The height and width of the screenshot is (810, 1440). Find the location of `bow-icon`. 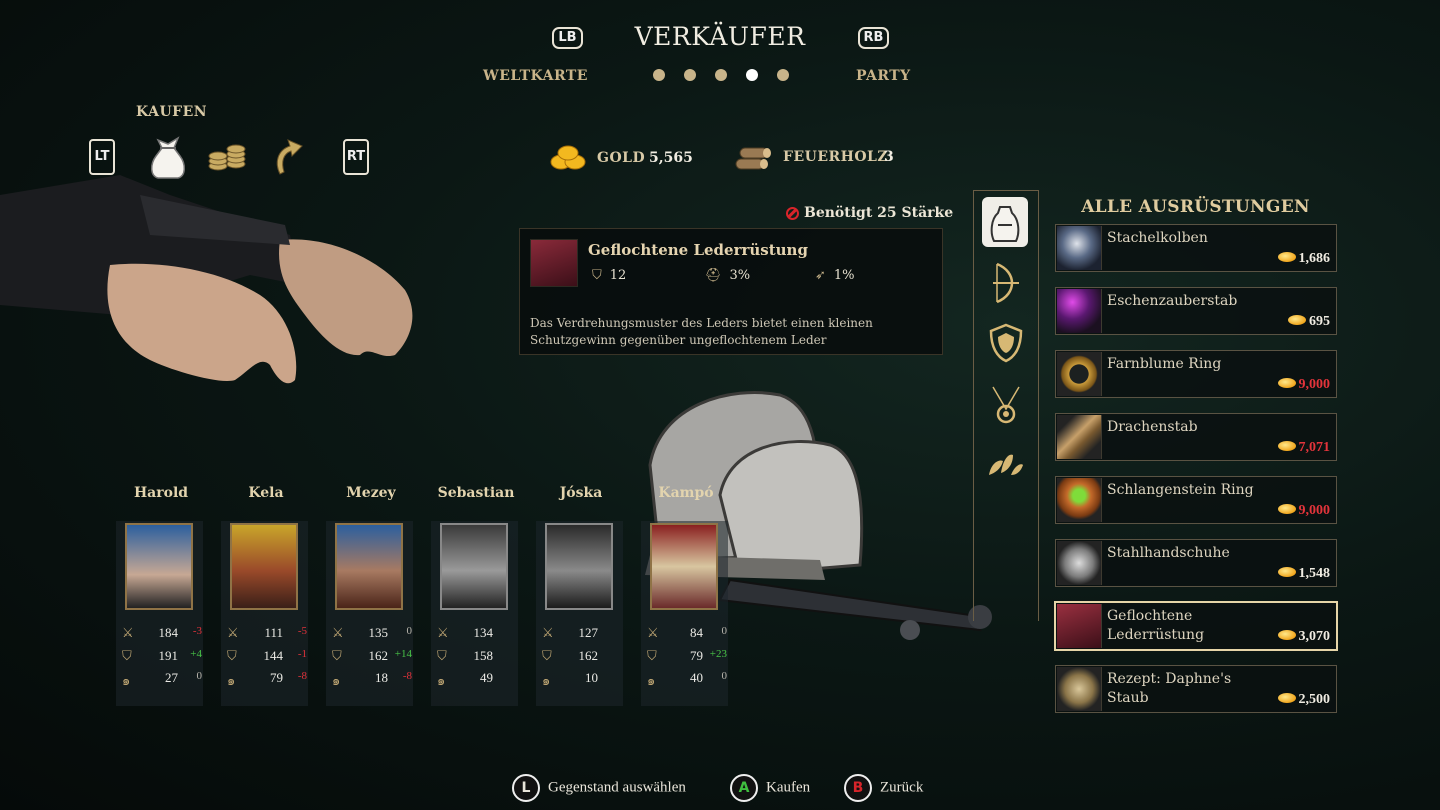

bow-icon is located at coordinates (1006, 282).